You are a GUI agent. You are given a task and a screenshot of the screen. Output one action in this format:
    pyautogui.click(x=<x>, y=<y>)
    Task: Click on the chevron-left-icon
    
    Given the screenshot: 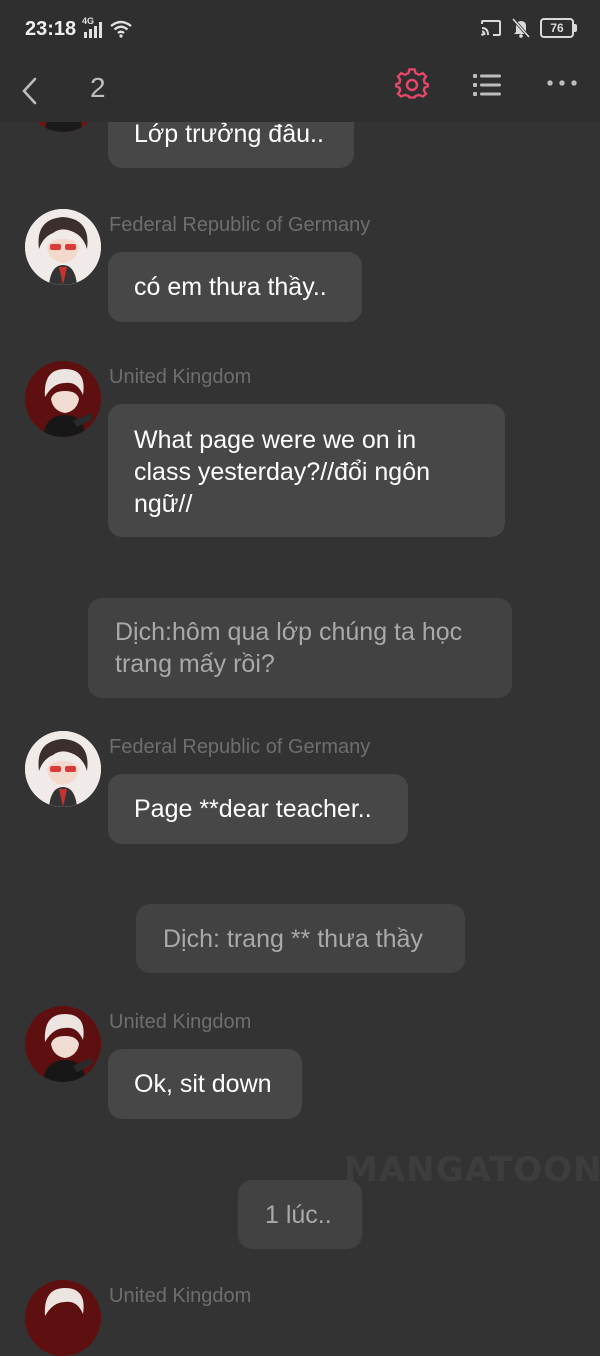 What is the action you would take?
    pyautogui.click(x=29, y=91)
    